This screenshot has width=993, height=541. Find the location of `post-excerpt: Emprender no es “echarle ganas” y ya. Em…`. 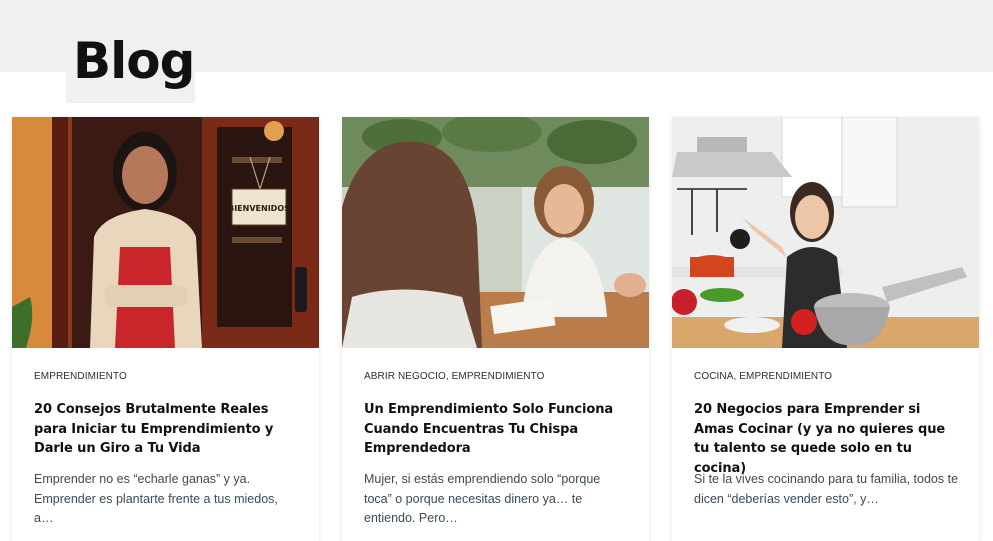

post-excerpt: Emprender no es “echarle ganas” y ya. Em… is located at coordinates (156, 498).